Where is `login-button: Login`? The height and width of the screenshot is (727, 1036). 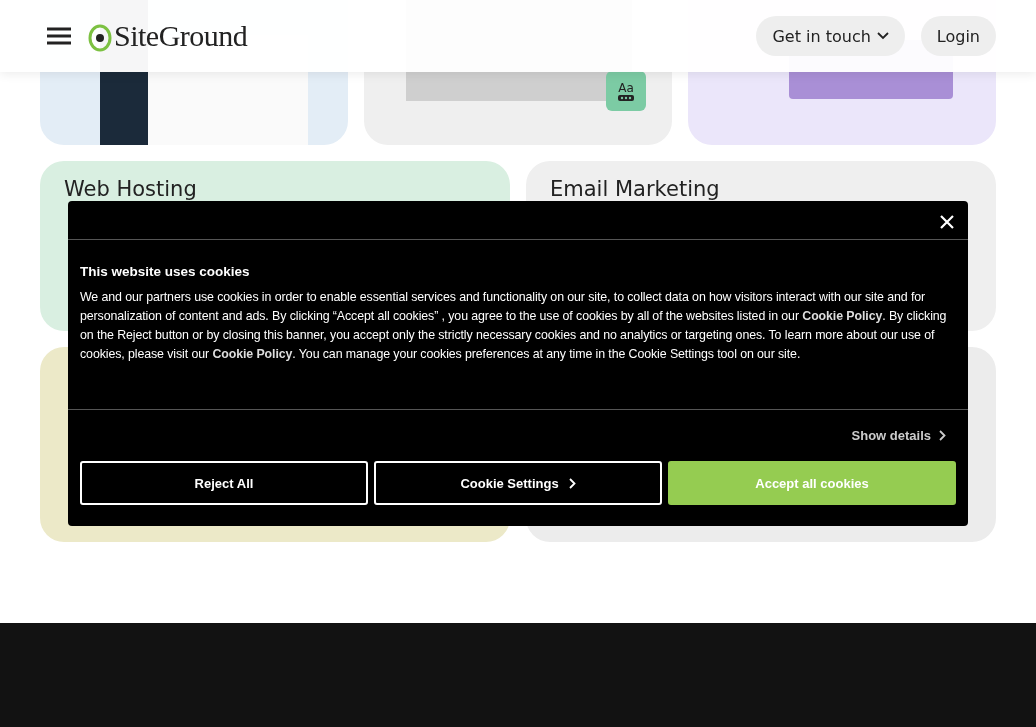 login-button: Login is located at coordinates (958, 36).